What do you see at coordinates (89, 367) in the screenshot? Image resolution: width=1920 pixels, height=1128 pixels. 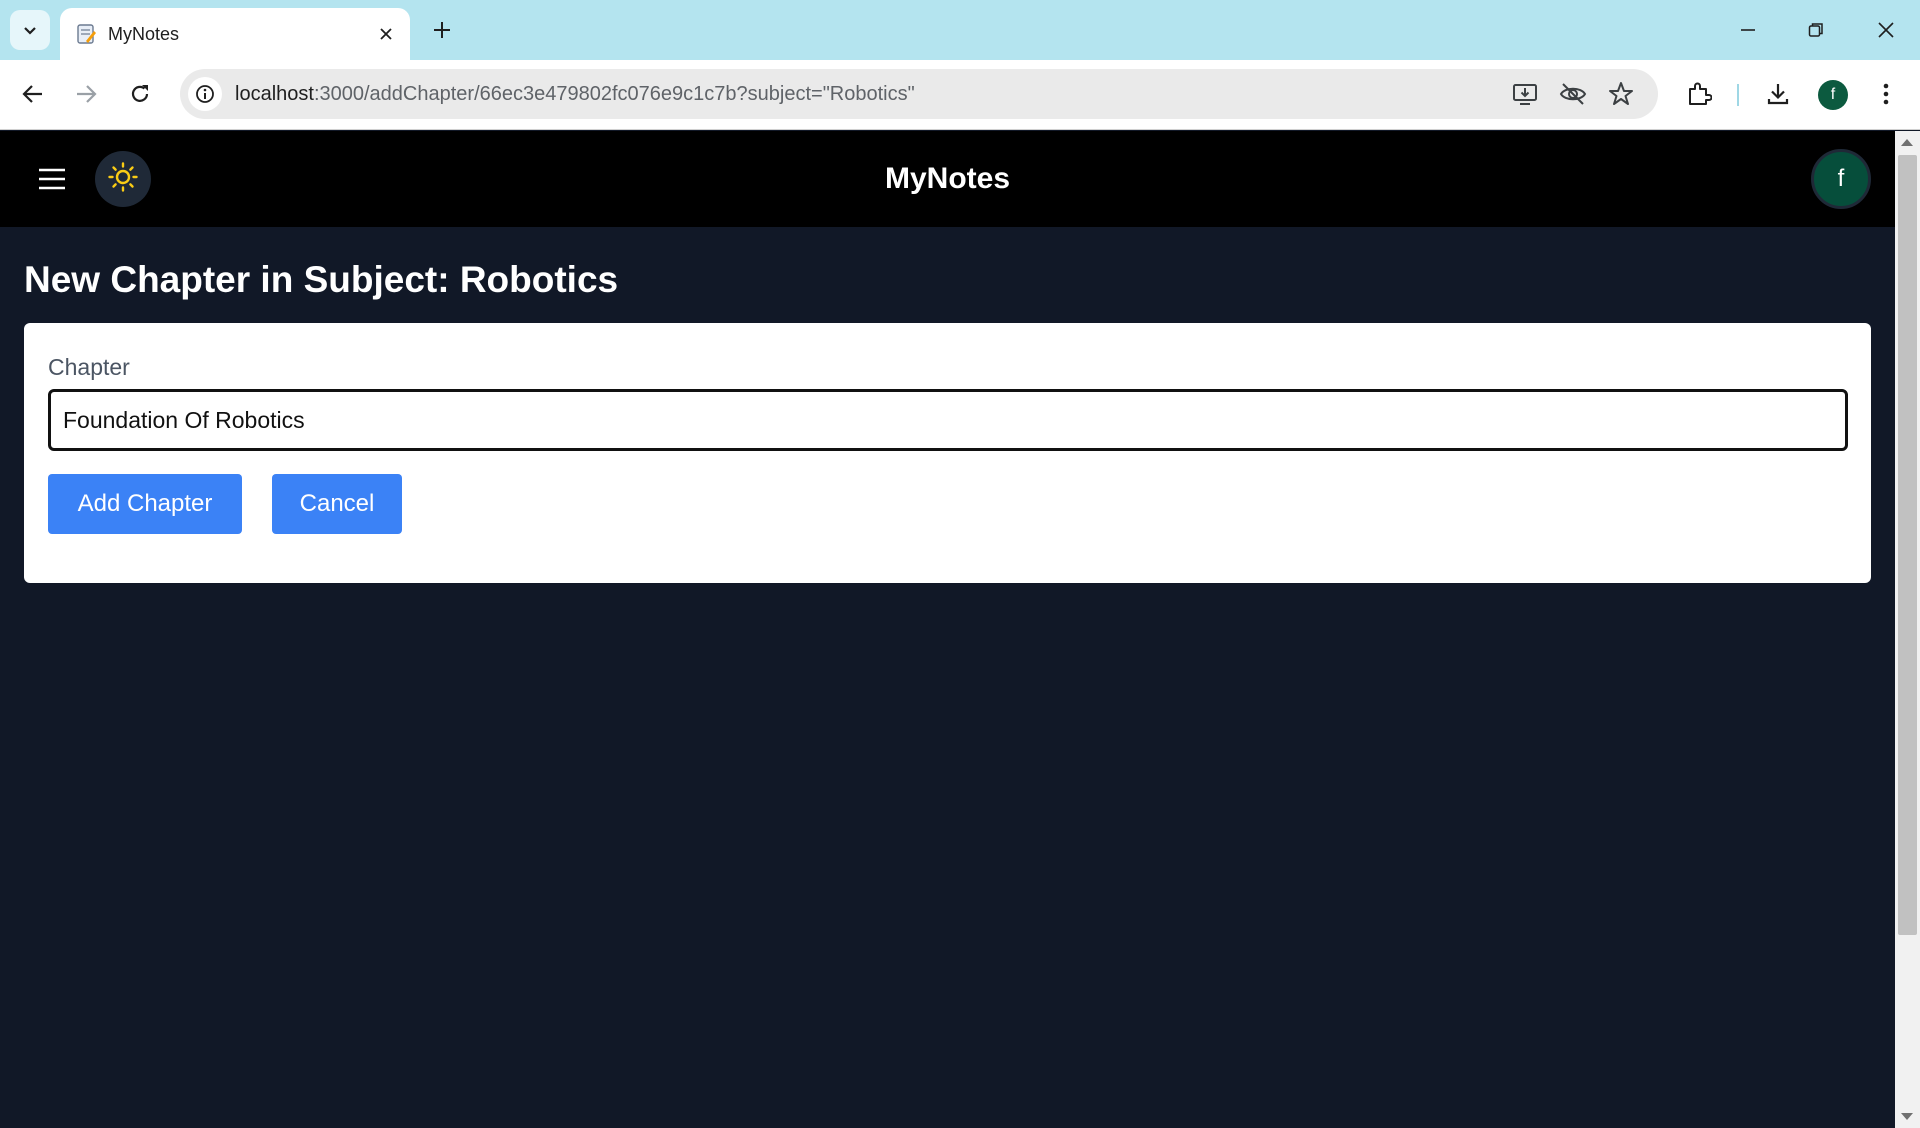 I see `chapter-label: Chapter` at bounding box center [89, 367].